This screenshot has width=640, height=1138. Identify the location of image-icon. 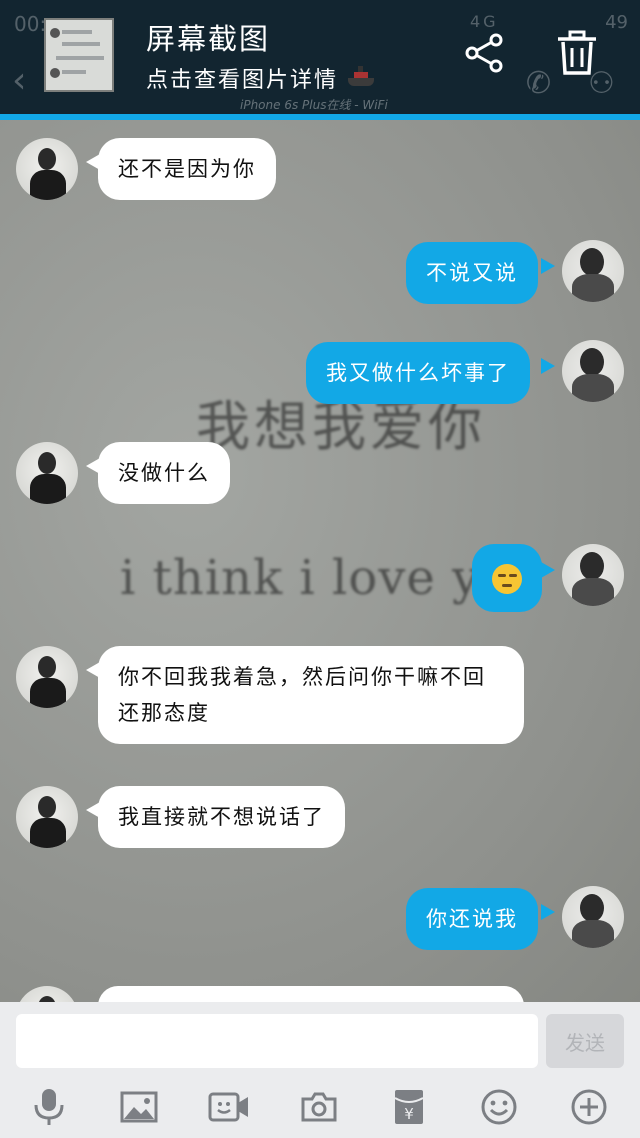
(139, 1107).